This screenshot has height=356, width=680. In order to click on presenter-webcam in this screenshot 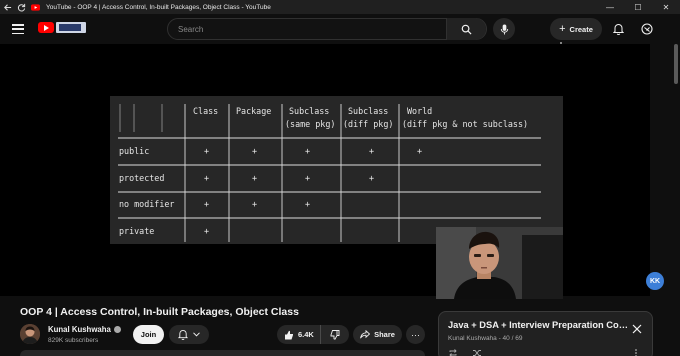, I will do `click(499, 263)`.